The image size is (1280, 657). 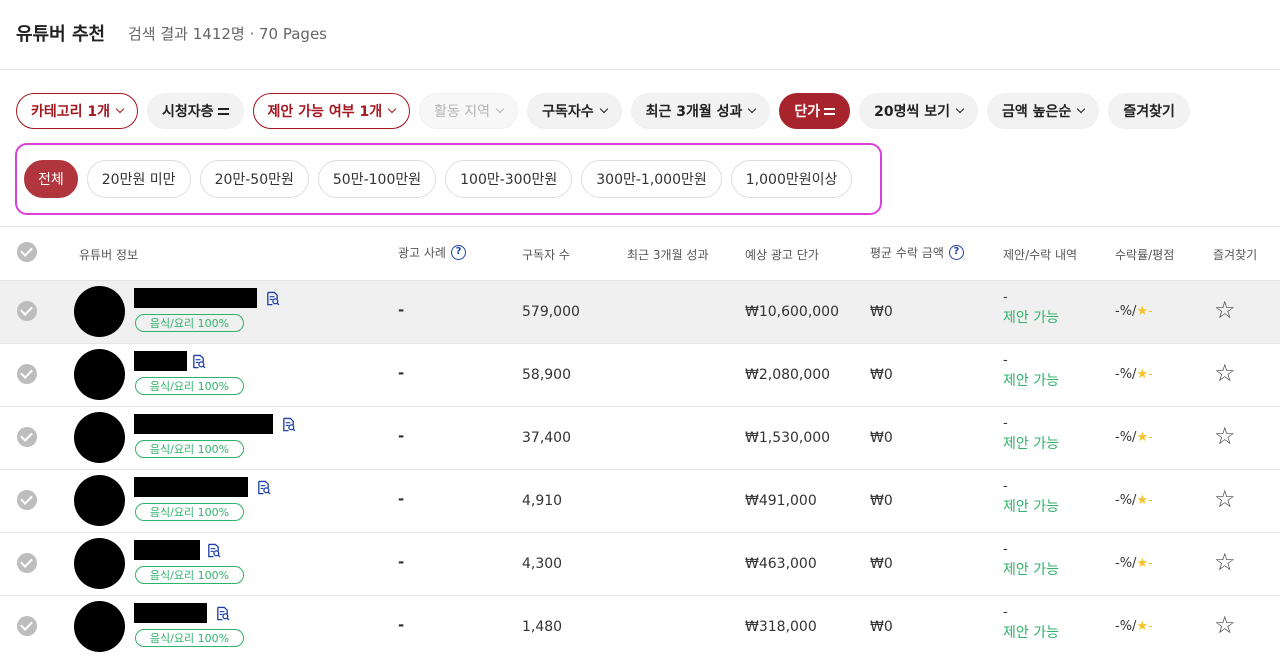 I want to click on ad-cases-value: -, so click(x=401, y=310).